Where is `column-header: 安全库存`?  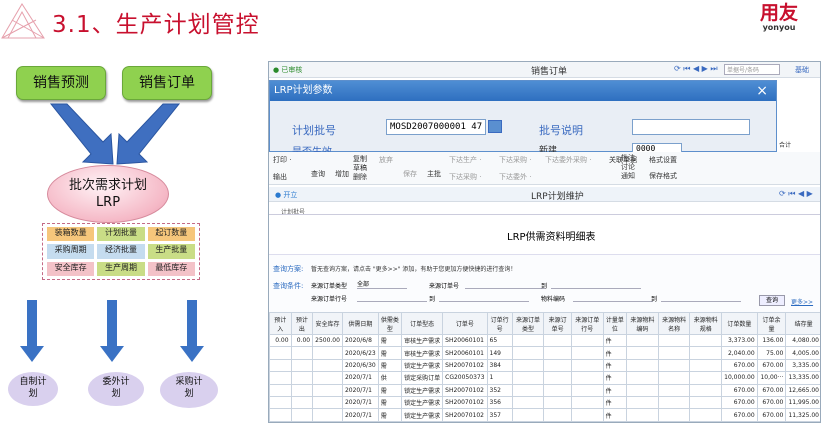 column-header: 安全库存 is located at coordinates (327, 323).